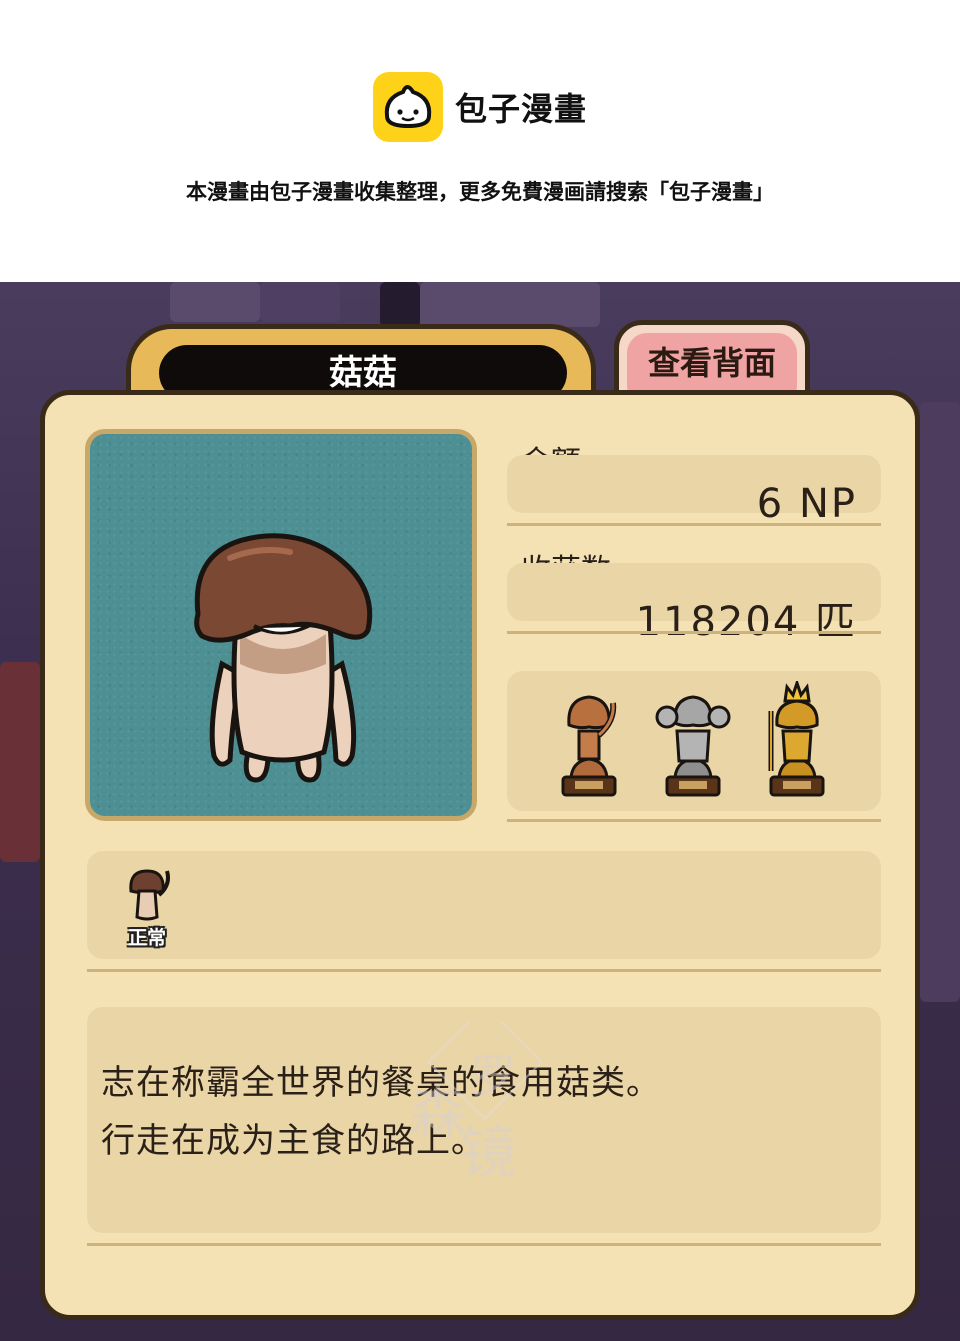  I want to click on money-value: 6 NP, so click(806, 504).